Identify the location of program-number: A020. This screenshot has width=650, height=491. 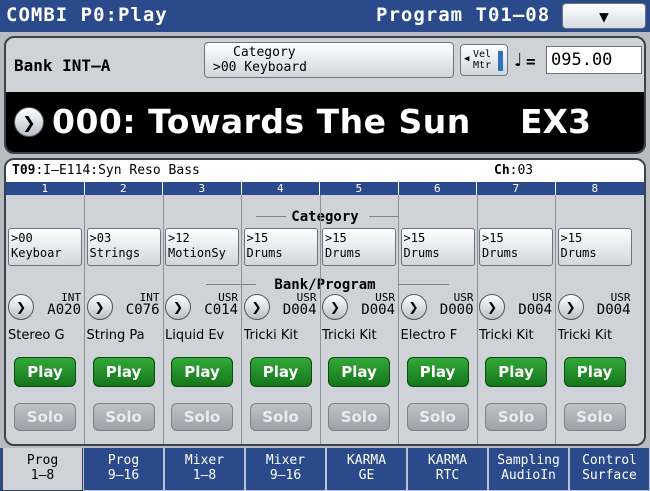
(64, 310).